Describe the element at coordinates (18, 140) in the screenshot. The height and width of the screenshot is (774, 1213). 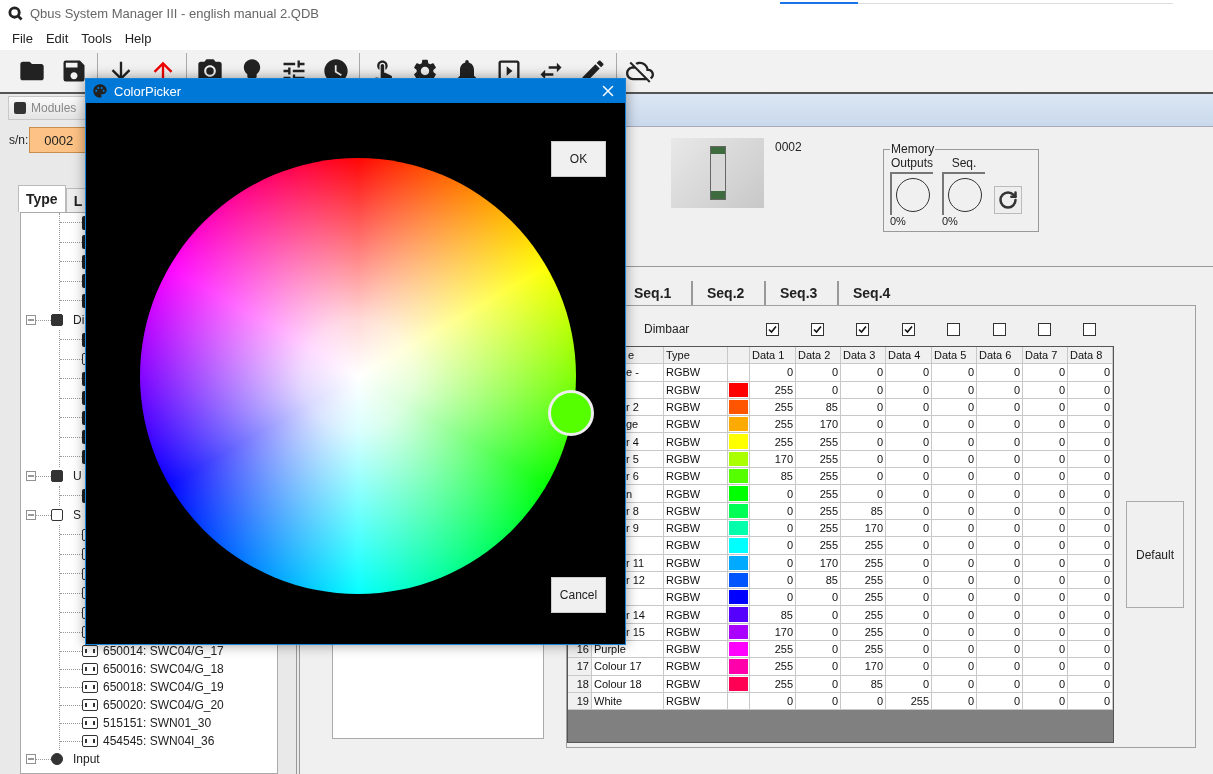
I see `serial-label: s/n:` at that location.